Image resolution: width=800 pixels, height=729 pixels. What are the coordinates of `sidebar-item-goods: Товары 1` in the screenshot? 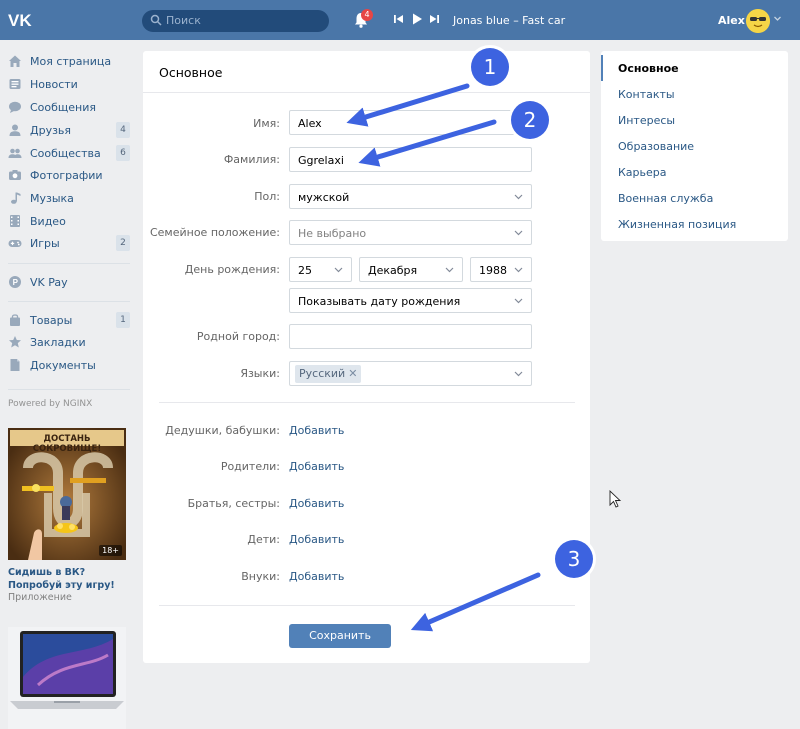 It's located at (69, 320).